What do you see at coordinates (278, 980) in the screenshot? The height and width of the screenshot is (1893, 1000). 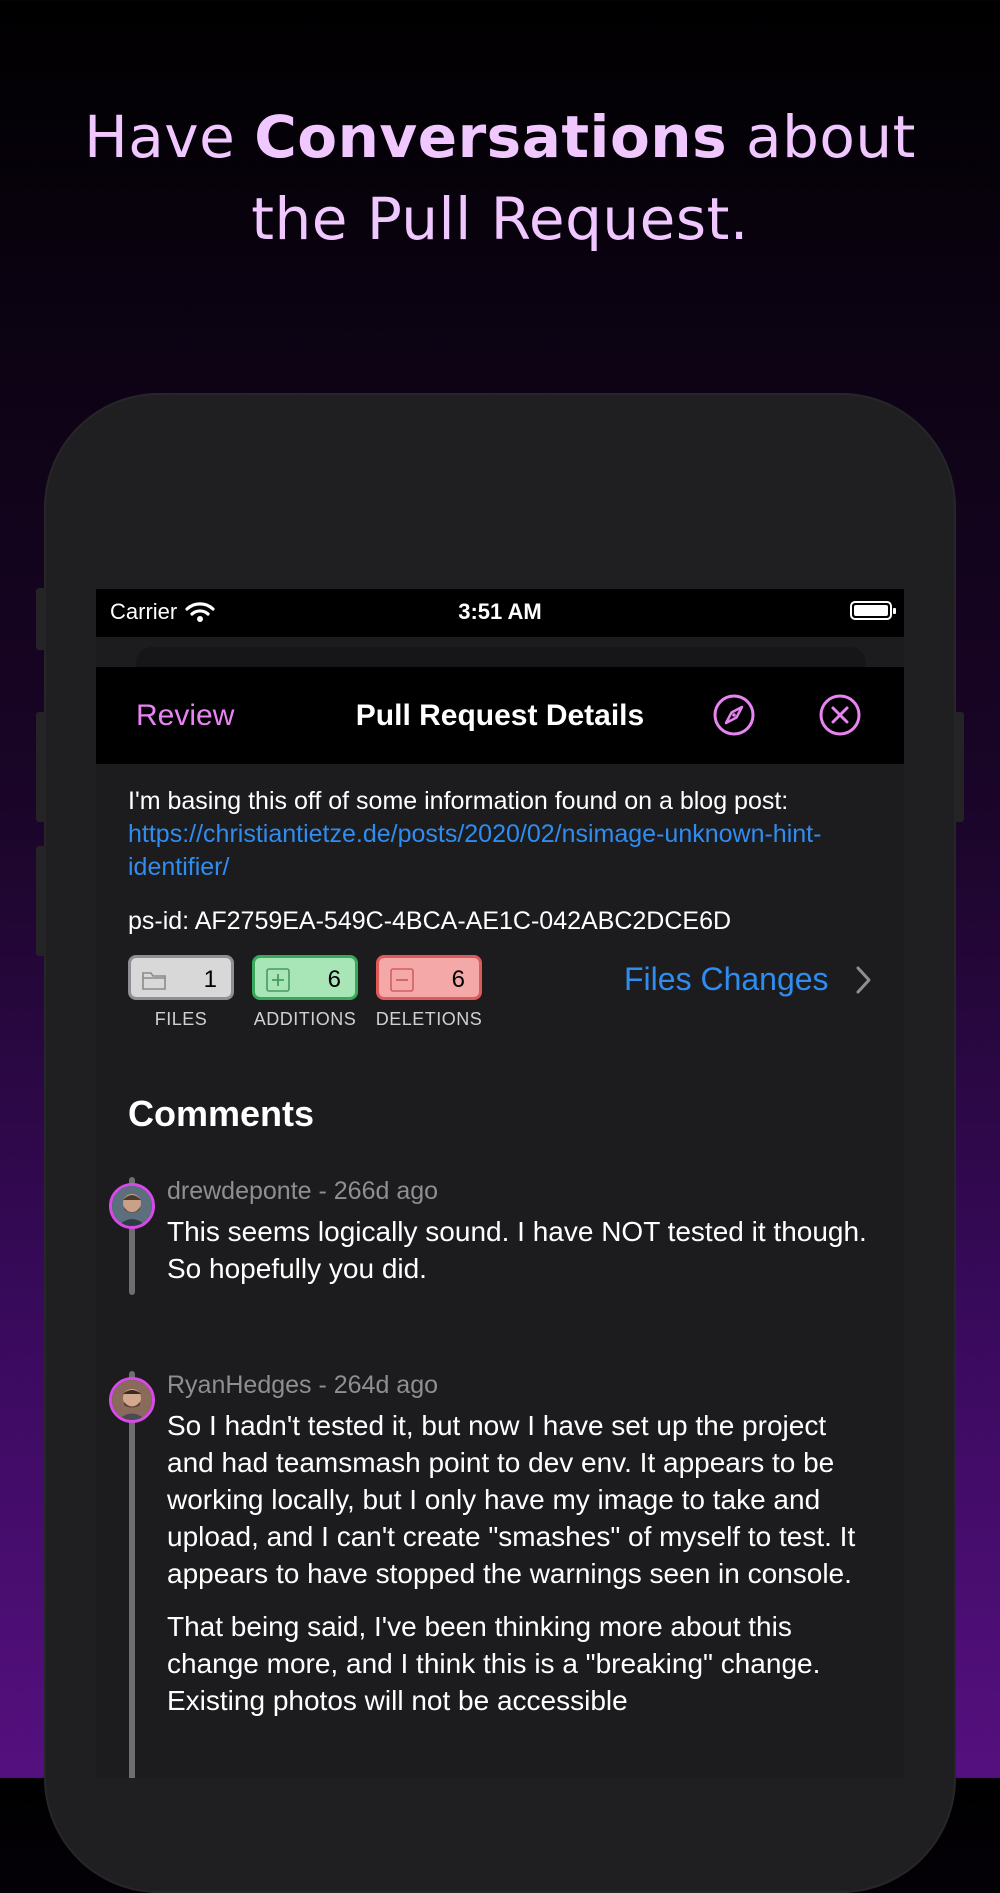 I see `plus-square-icon` at bounding box center [278, 980].